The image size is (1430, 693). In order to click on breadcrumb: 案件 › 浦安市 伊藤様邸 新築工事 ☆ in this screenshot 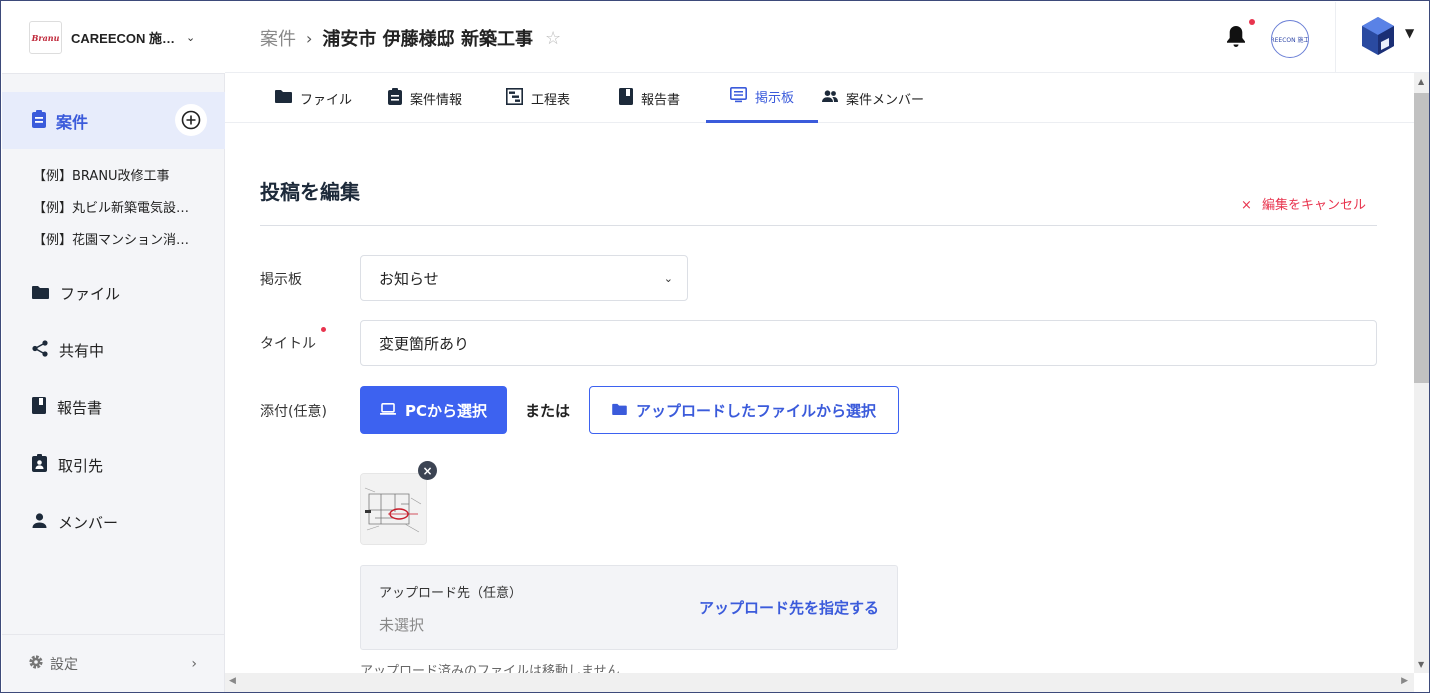, I will do `click(410, 38)`.